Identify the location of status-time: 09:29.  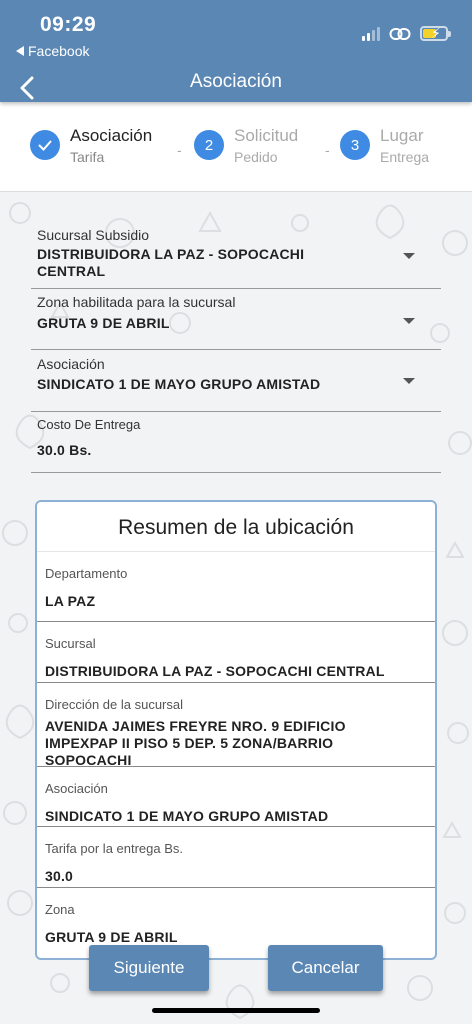
(68, 24).